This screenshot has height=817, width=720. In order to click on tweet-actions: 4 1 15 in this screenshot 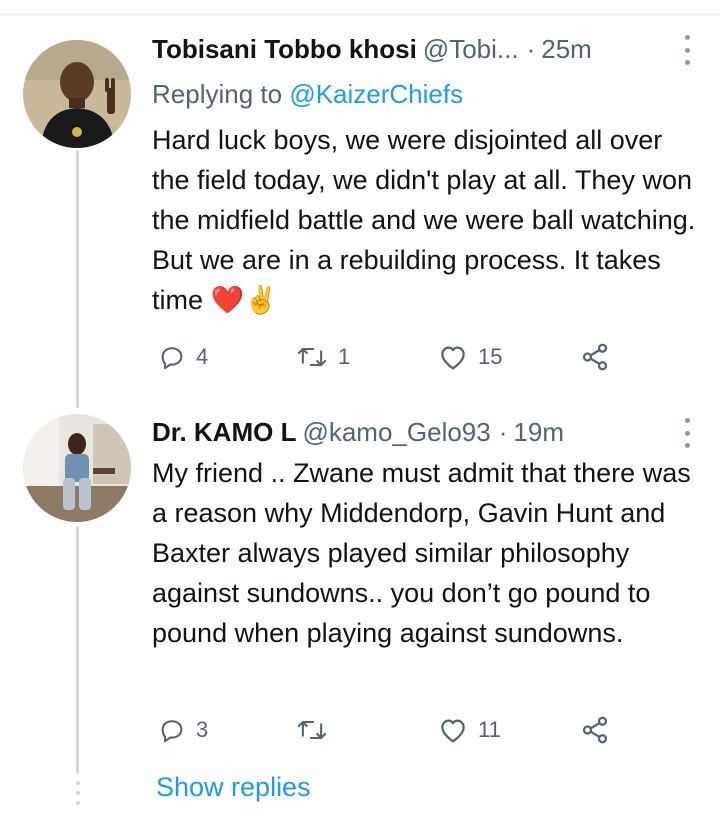, I will do `click(387, 357)`.